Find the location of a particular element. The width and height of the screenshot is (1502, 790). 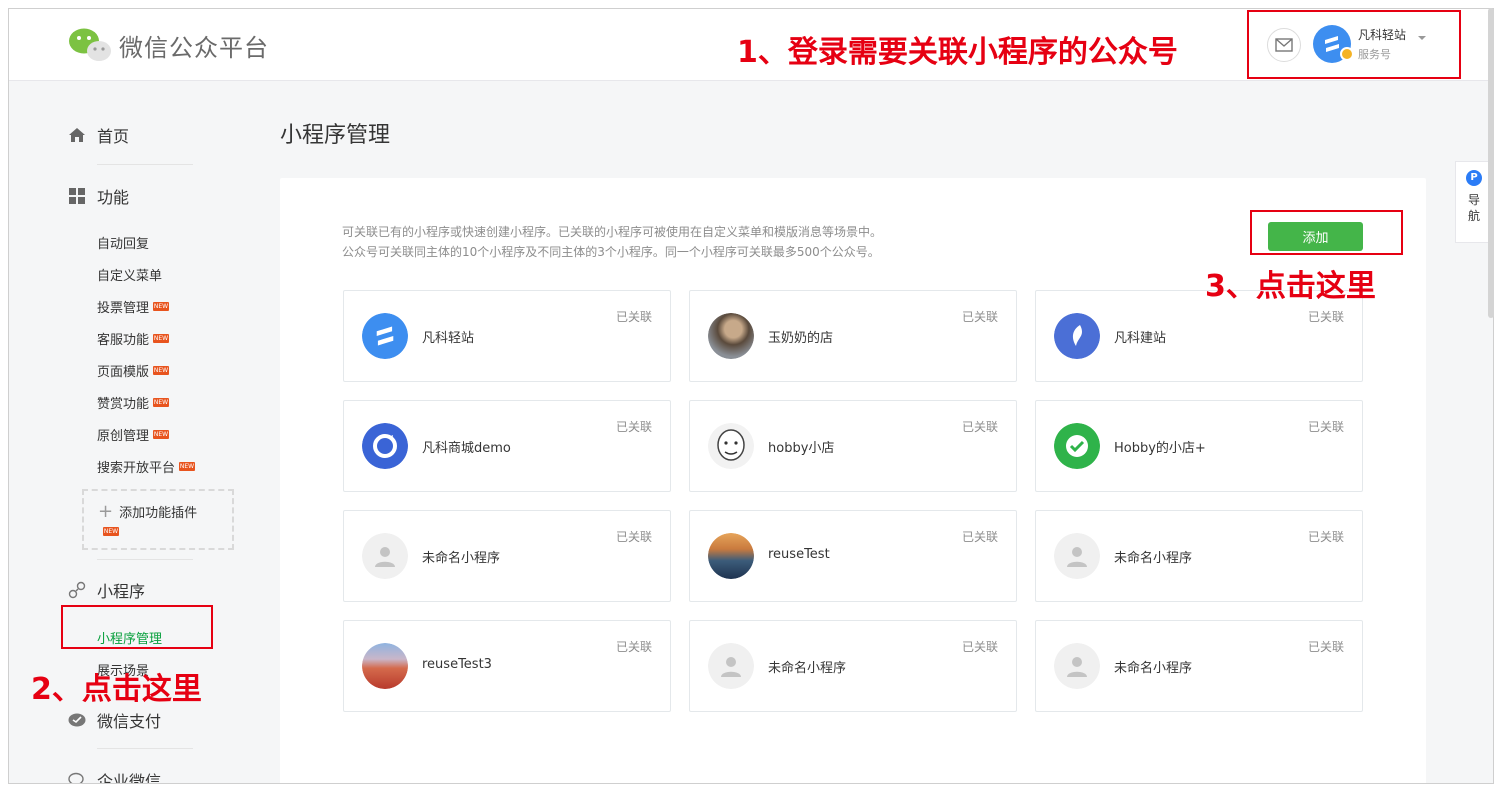

miniprogram-name: 玉奶奶的店 is located at coordinates (801, 338).